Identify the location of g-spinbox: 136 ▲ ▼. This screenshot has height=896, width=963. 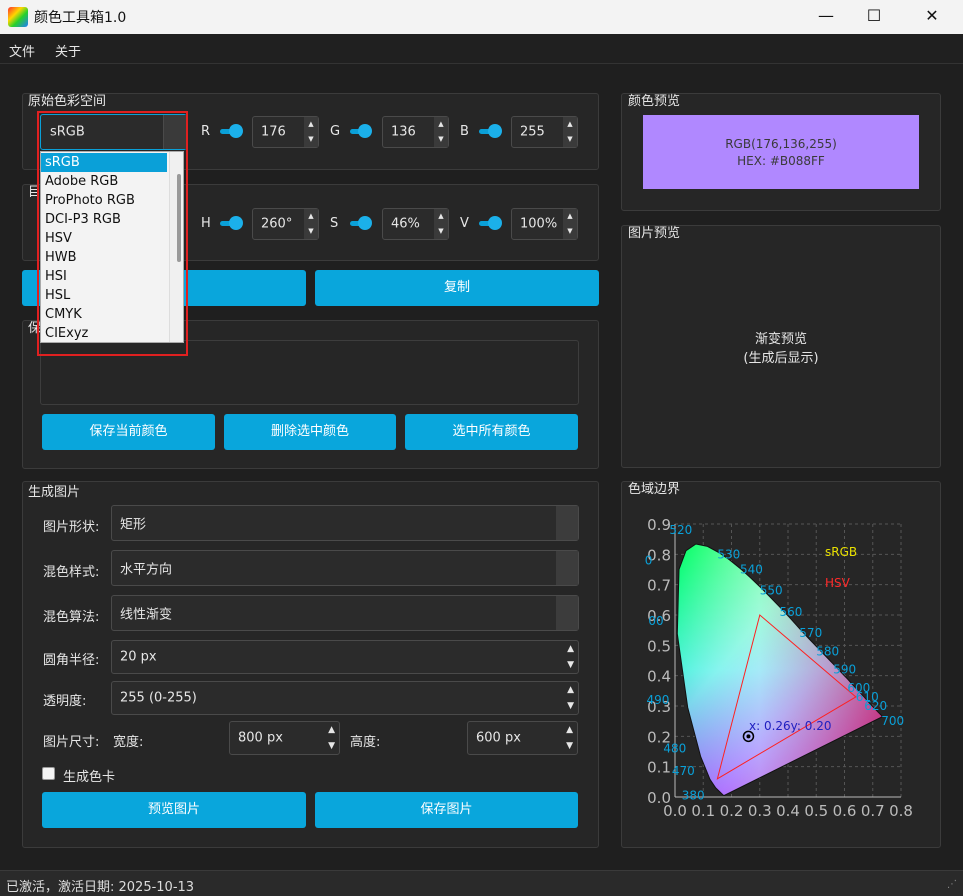
(415, 132).